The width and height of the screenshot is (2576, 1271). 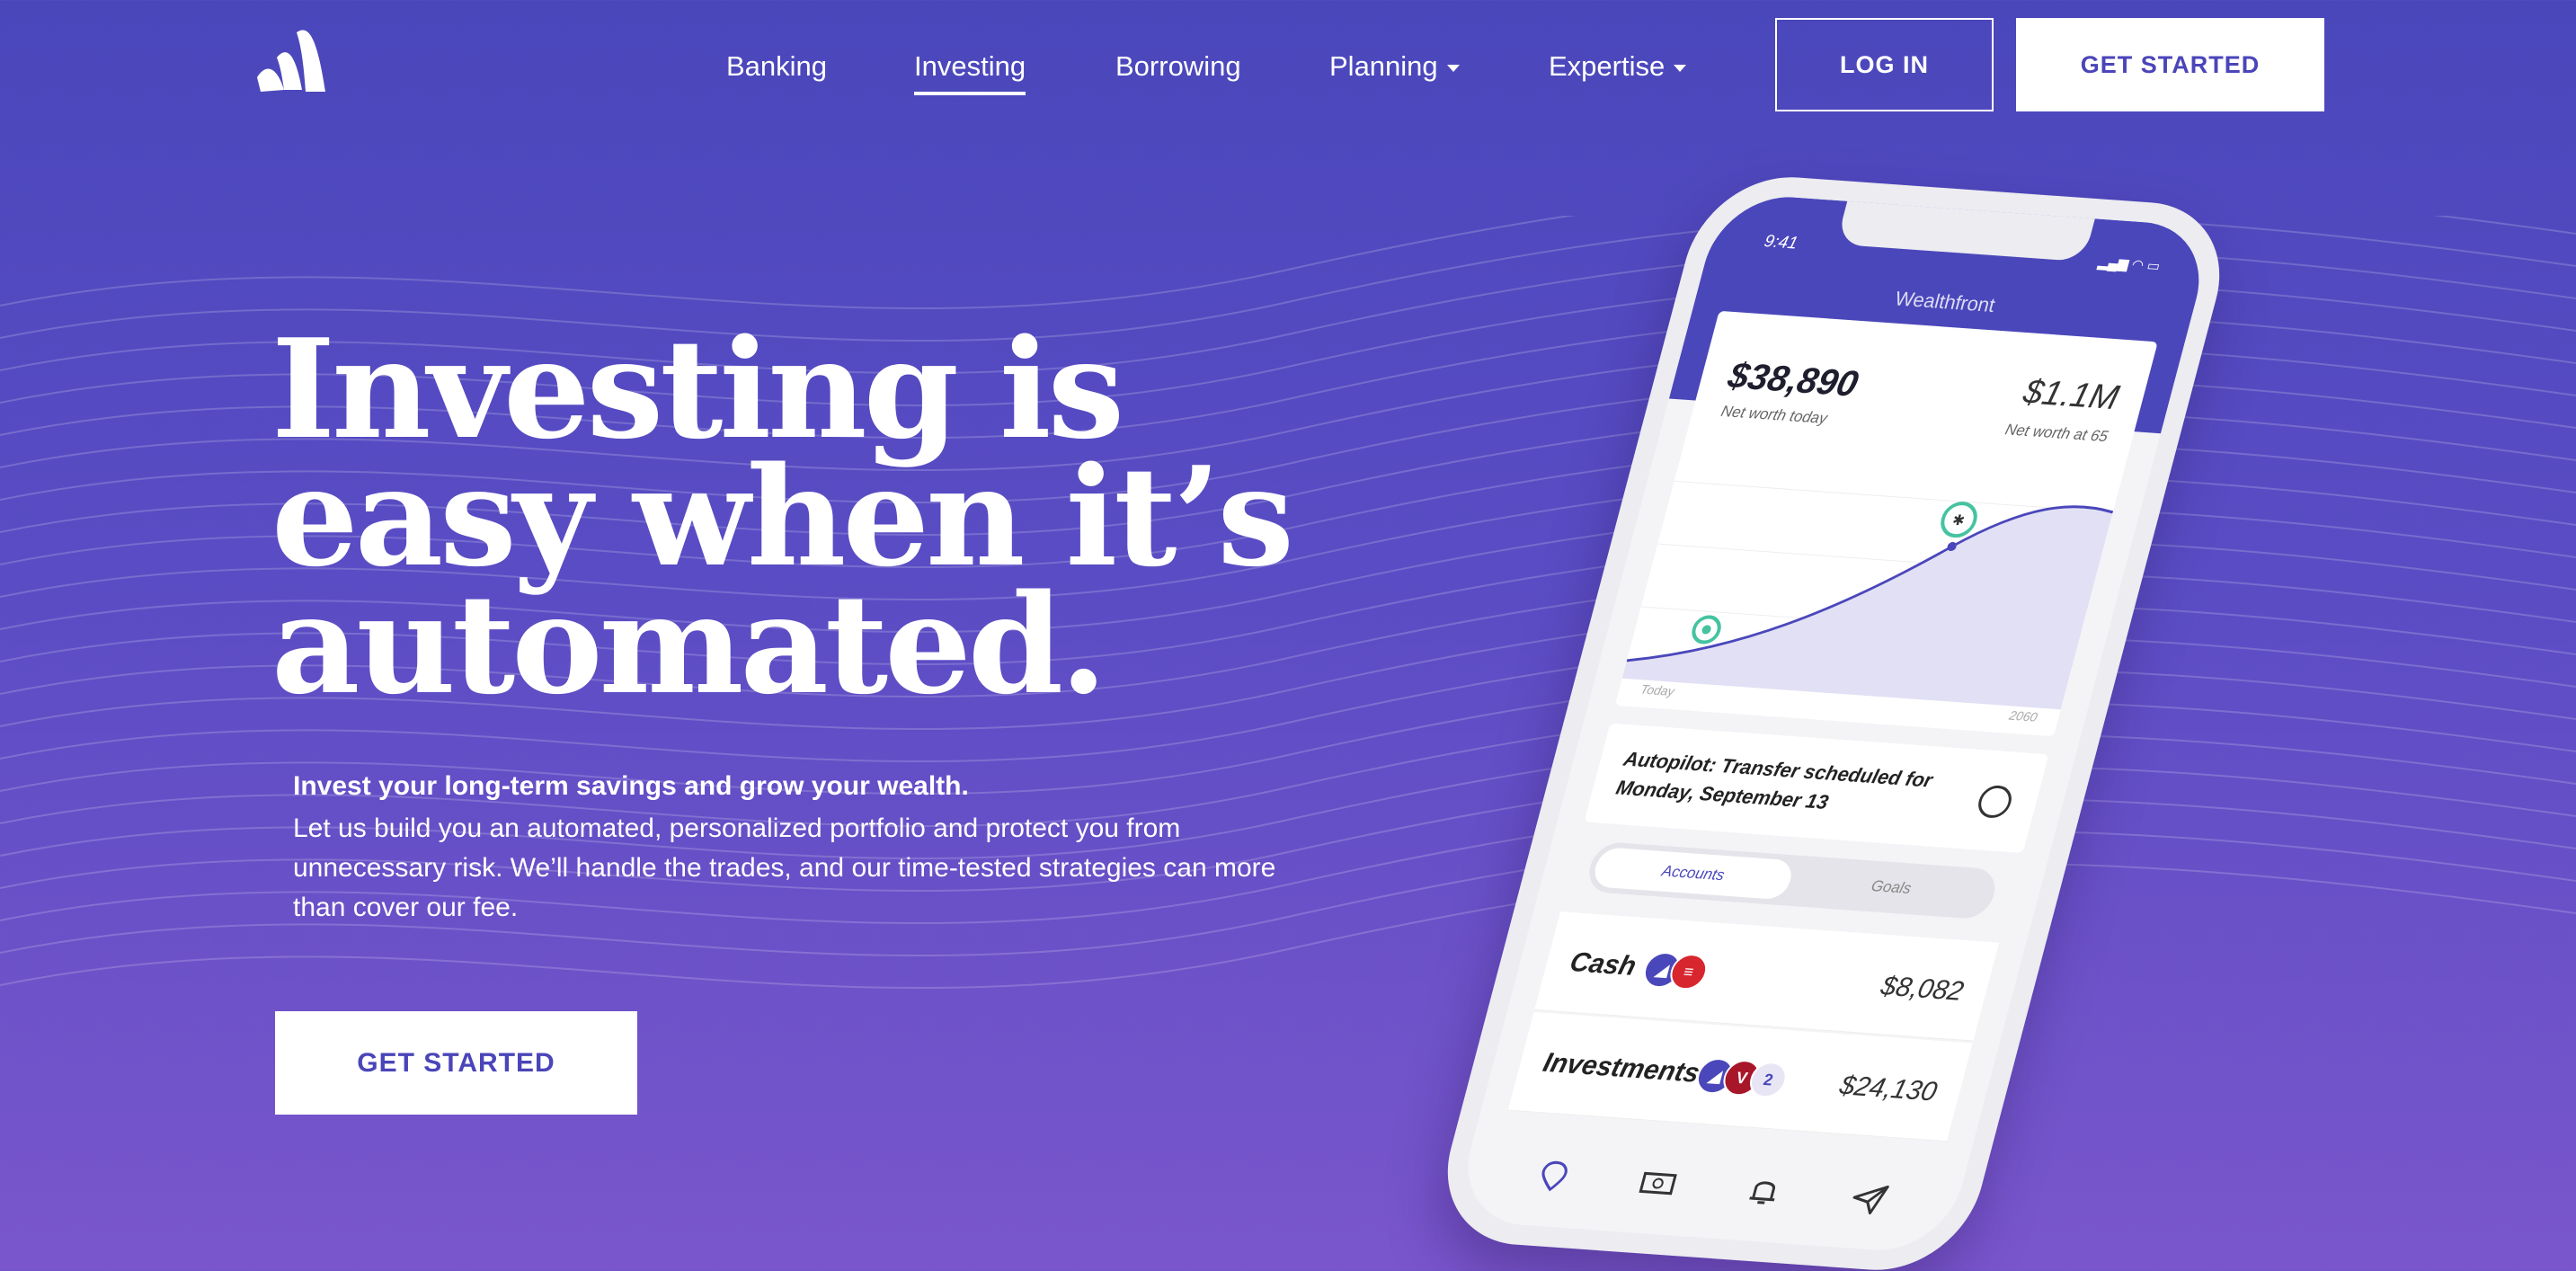 What do you see at coordinates (2170, 65) in the screenshot?
I see `header-get-started-button: GET STARTED` at bounding box center [2170, 65].